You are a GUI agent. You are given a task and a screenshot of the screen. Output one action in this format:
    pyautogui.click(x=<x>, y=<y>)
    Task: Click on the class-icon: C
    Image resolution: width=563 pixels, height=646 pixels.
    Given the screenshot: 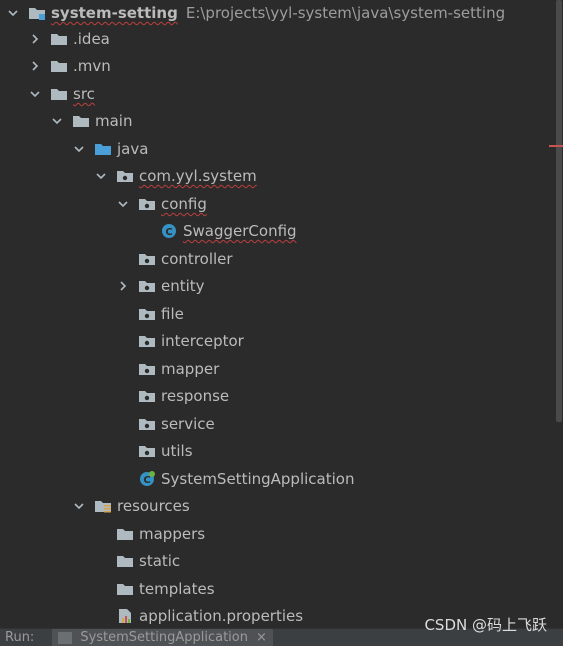 What is the action you would take?
    pyautogui.click(x=169, y=231)
    